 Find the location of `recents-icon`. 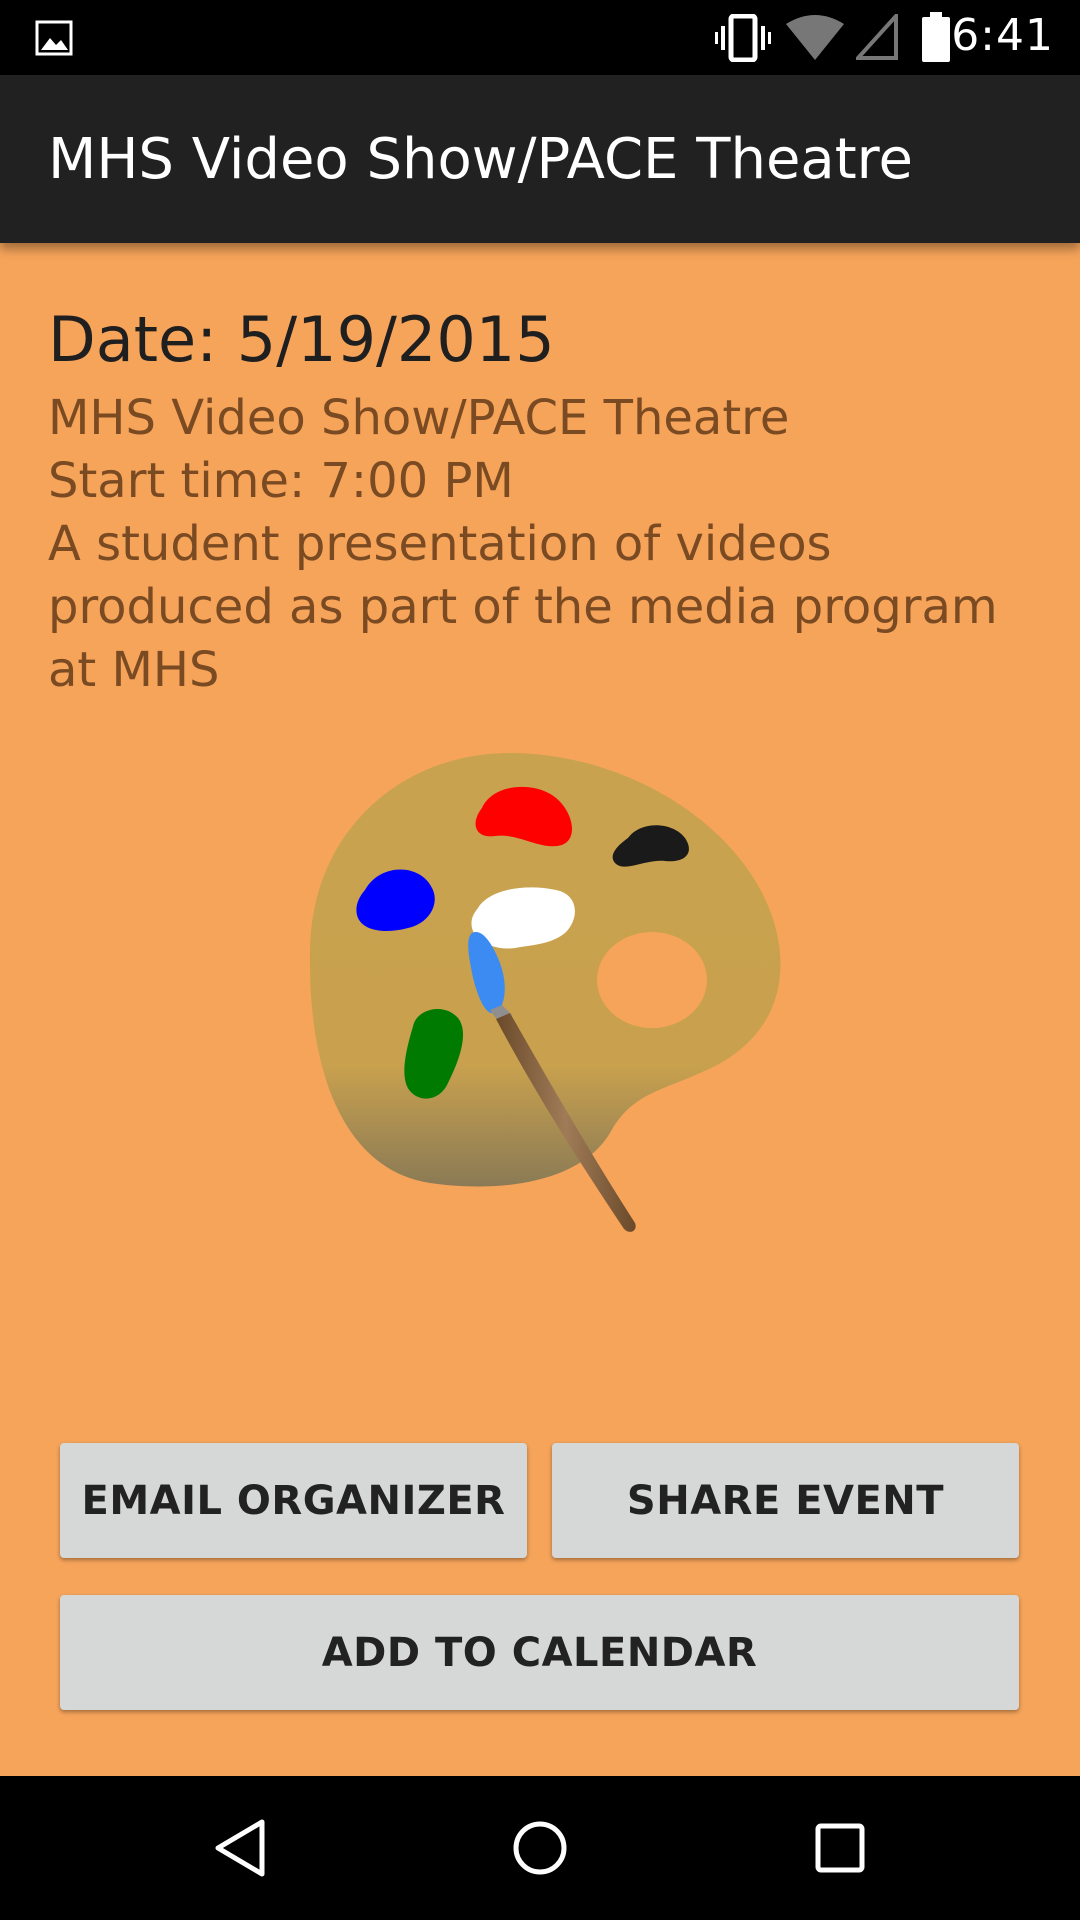

recents-icon is located at coordinates (840, 1848).